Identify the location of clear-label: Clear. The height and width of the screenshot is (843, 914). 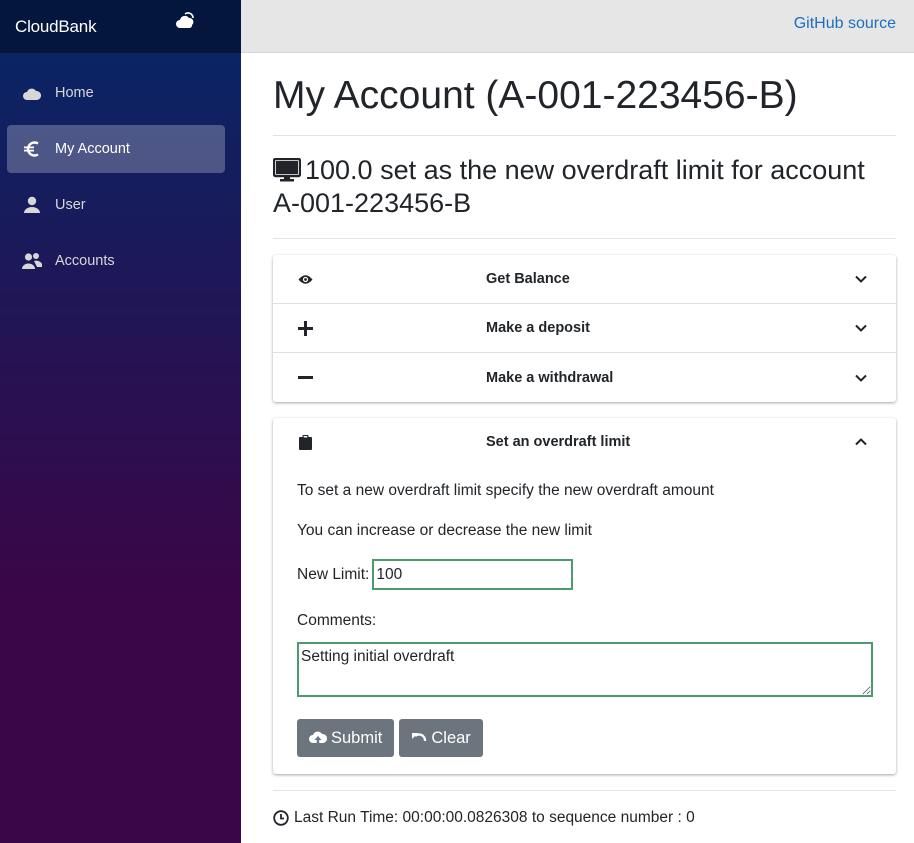
(451, 737).